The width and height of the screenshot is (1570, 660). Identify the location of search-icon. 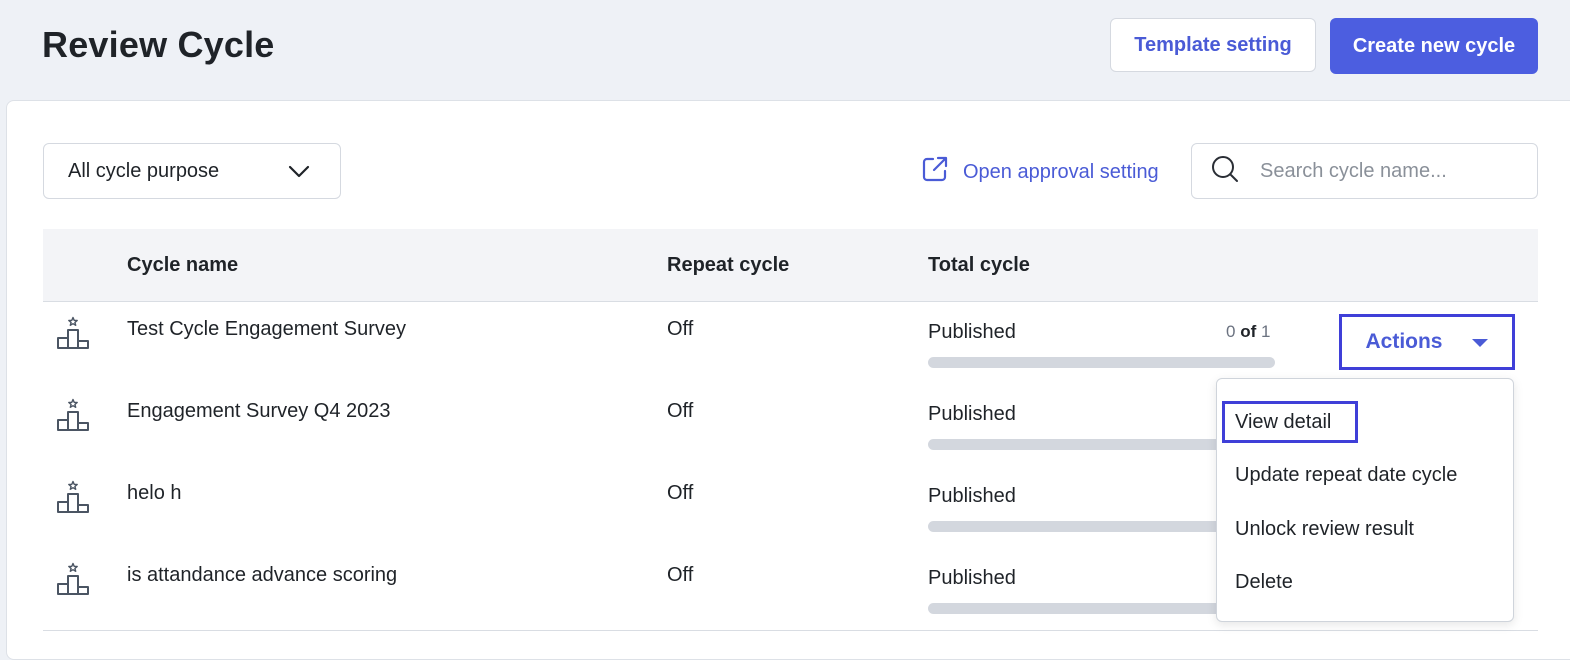
(1225, 171).